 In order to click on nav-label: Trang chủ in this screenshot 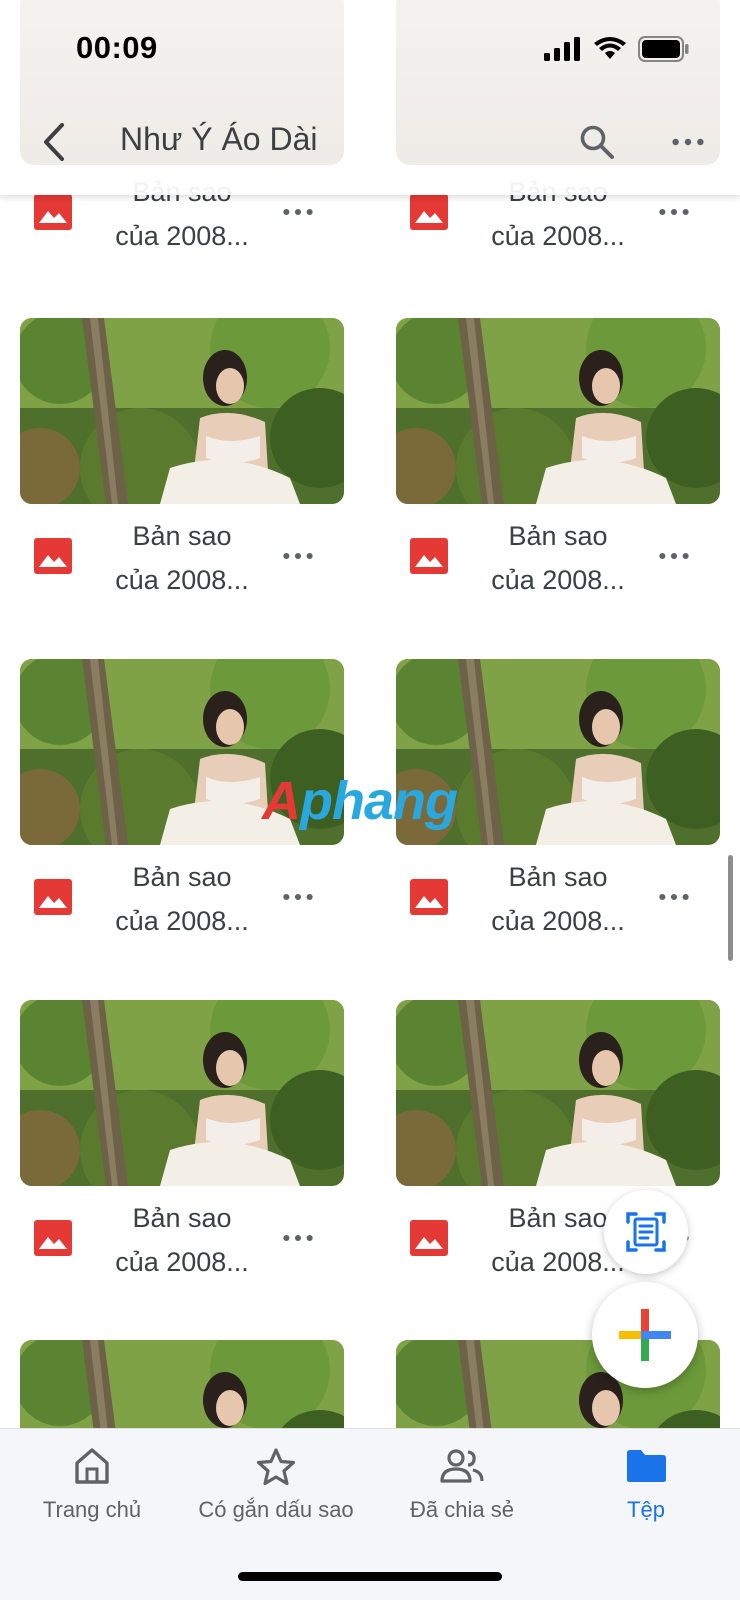, I will do `click(92, 1509)`.